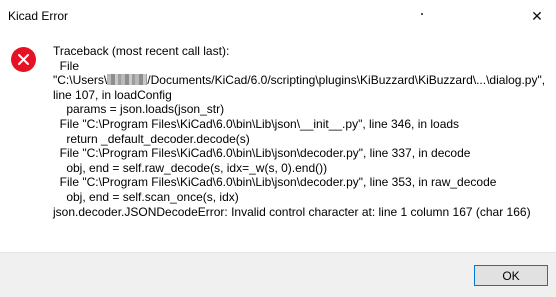 The image size is (556, 297). Describe the element at coordinates (151, 138) in the screenshot. I see `traceback-line: return _default_decoder.decode(s)` at that location.